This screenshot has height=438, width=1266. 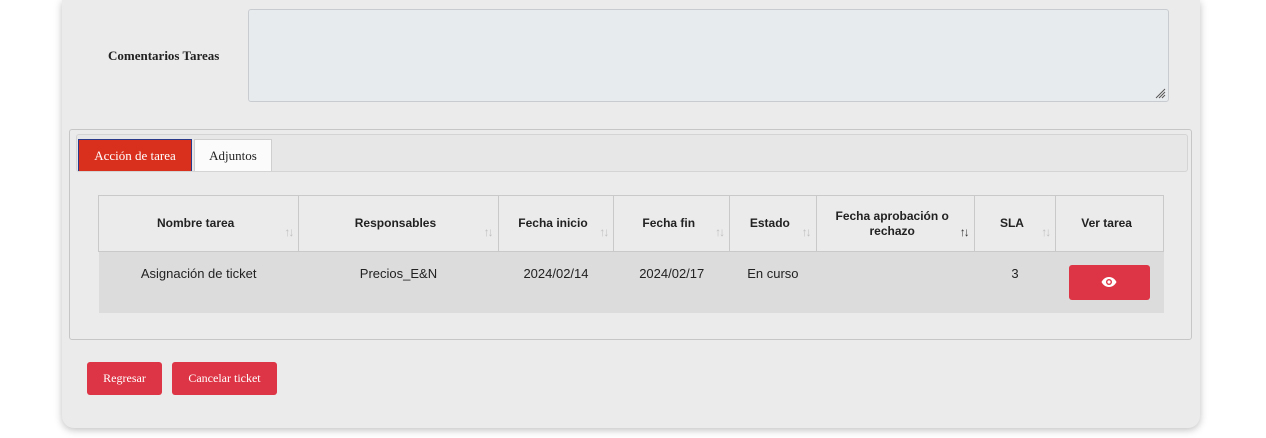 I want to click on resize-grip-icon, so click(x=1160, y=93).